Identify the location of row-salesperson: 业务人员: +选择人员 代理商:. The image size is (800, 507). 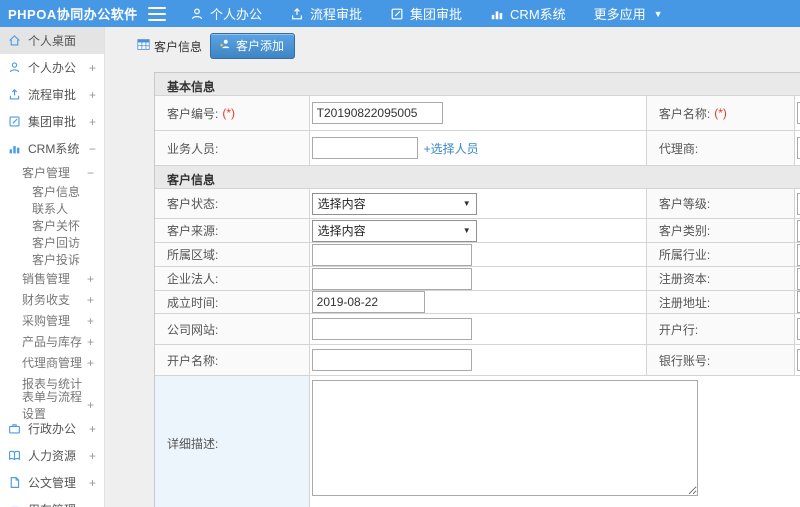
(477, 148).